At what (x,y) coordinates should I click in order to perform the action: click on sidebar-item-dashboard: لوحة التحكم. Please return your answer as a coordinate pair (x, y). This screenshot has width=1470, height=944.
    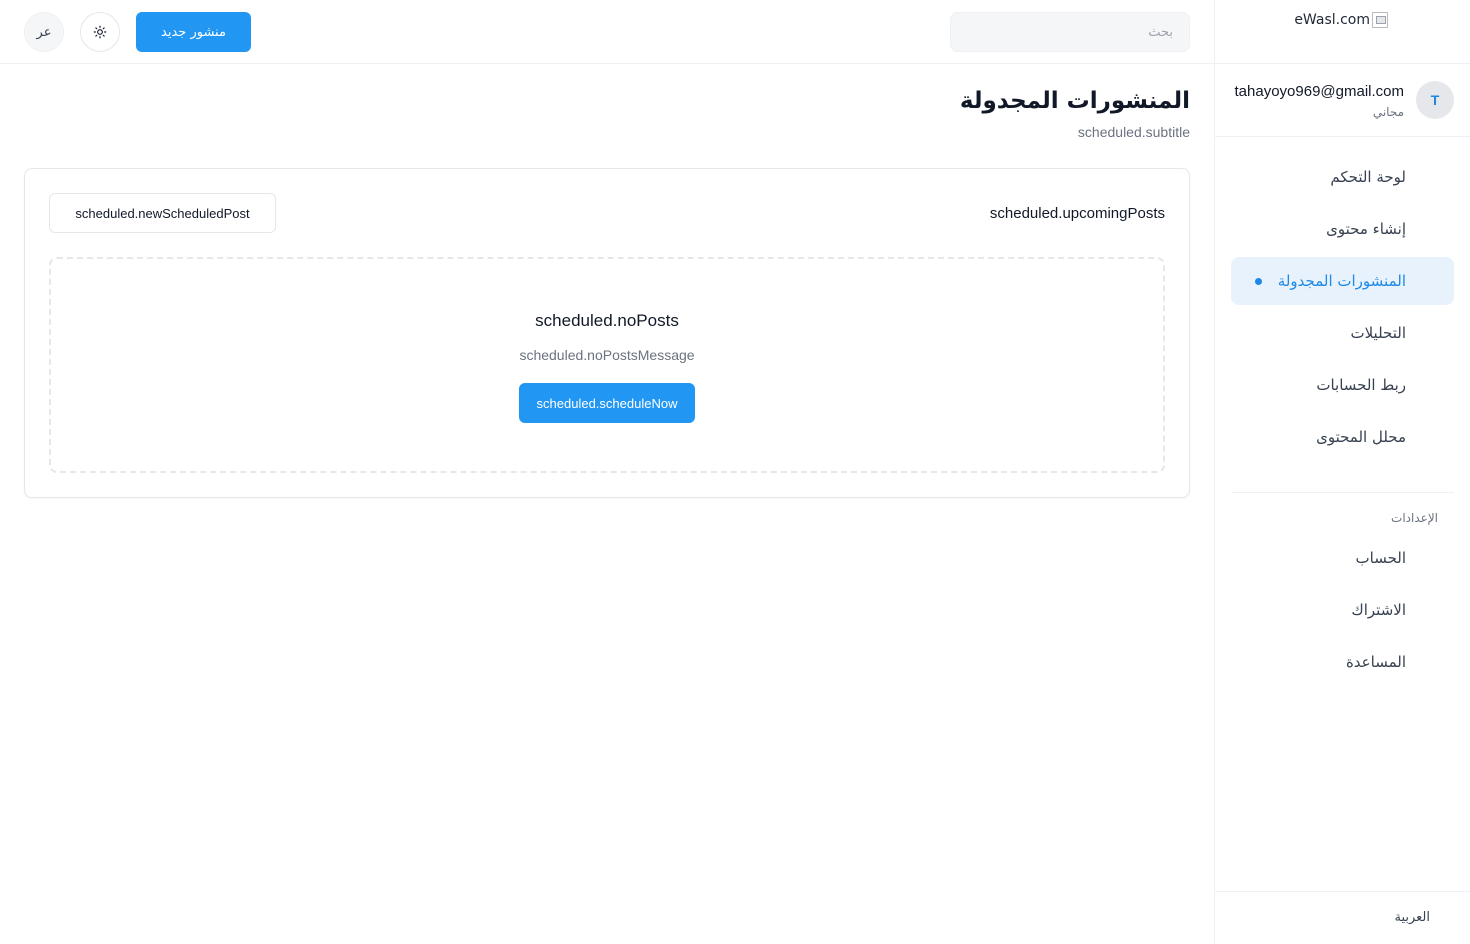
    Looking at the image, I should click on (1342, 177).